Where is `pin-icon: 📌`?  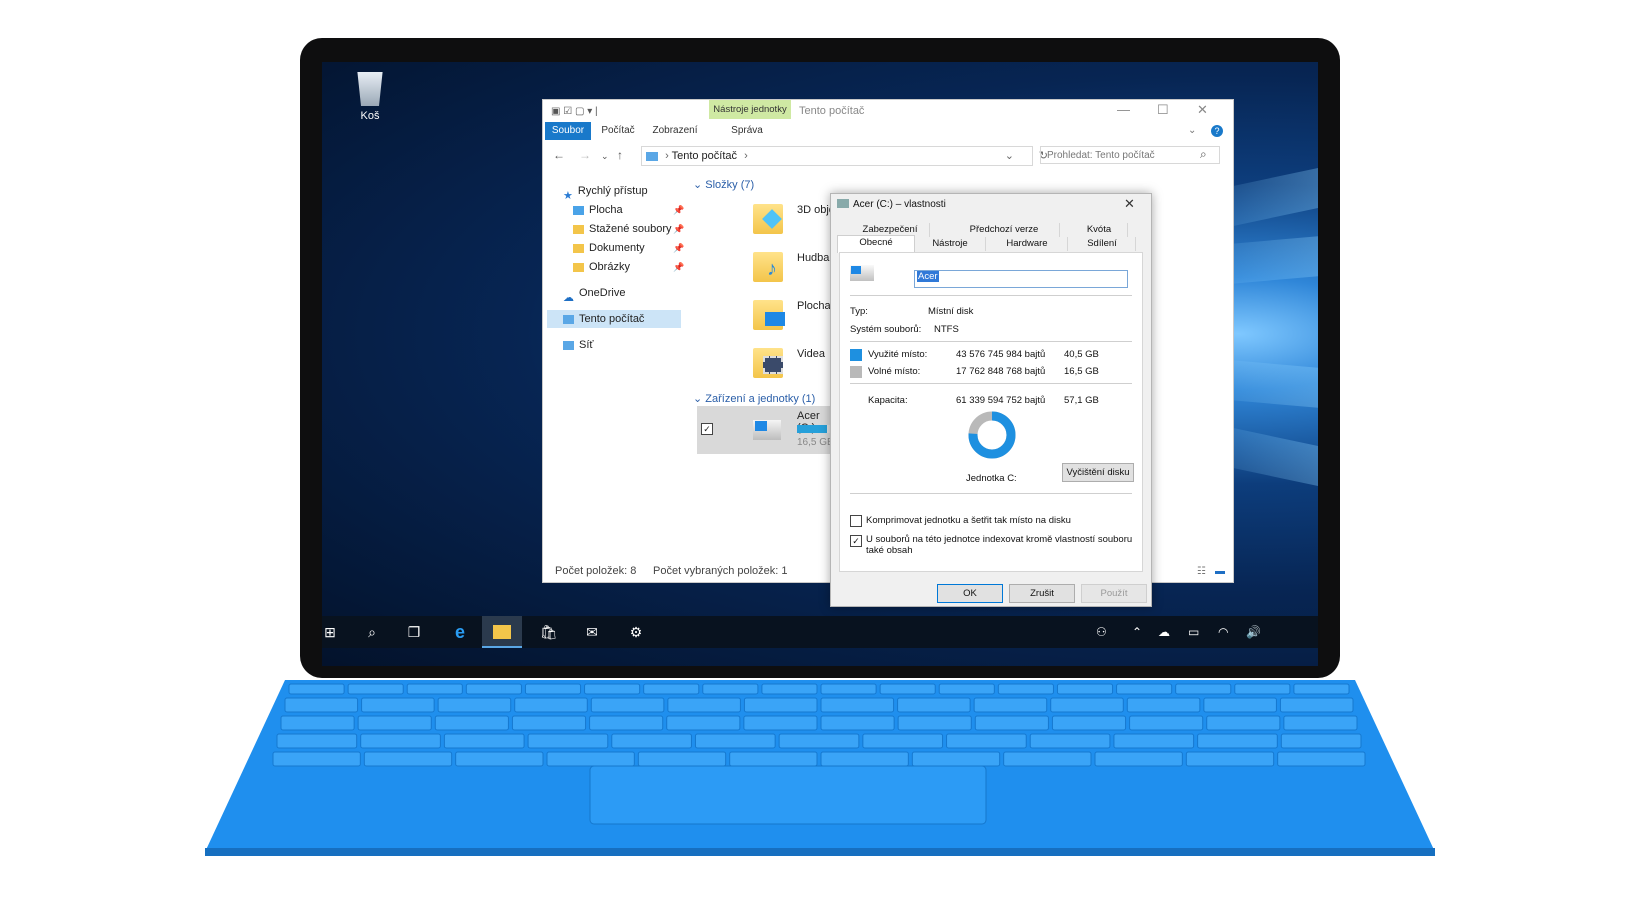 pin-icon: 📌 is located at coordinates (682, 229).